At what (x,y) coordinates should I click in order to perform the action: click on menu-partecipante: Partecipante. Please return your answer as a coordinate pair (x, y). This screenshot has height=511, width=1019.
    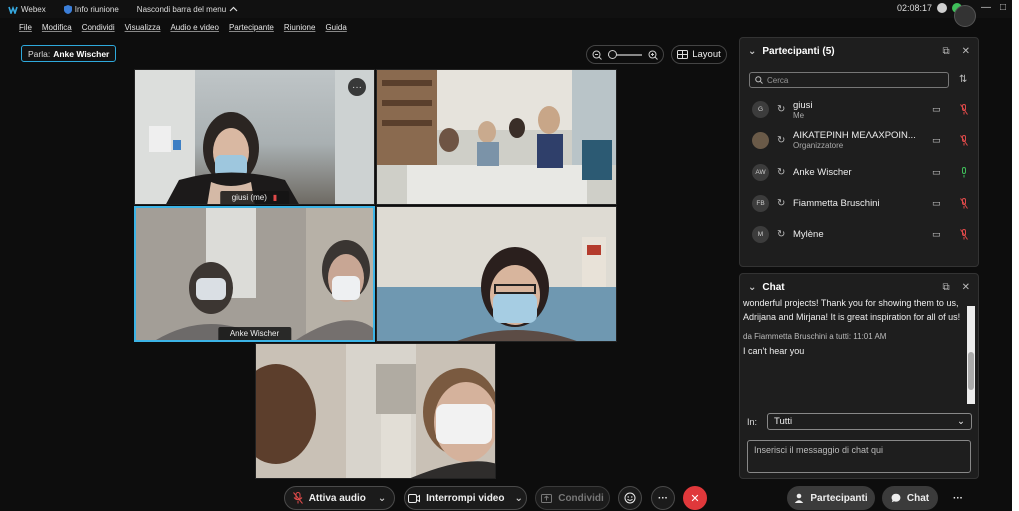
    Looking at the image, I should click on (251, 27).